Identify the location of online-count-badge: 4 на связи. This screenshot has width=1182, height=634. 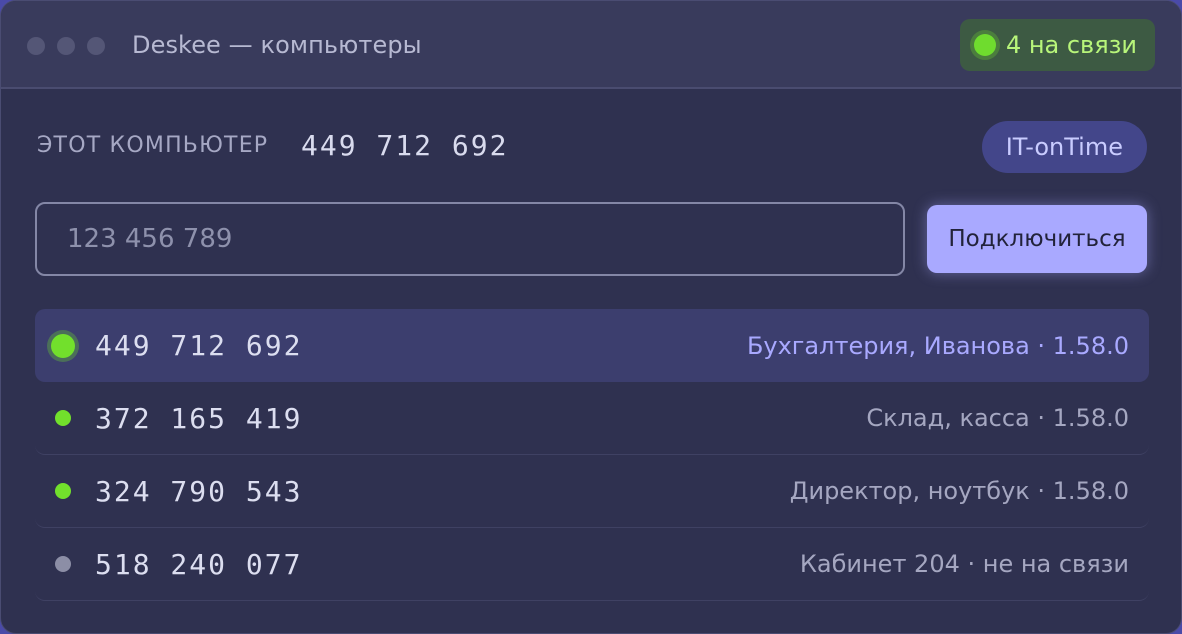
(1057, 45).